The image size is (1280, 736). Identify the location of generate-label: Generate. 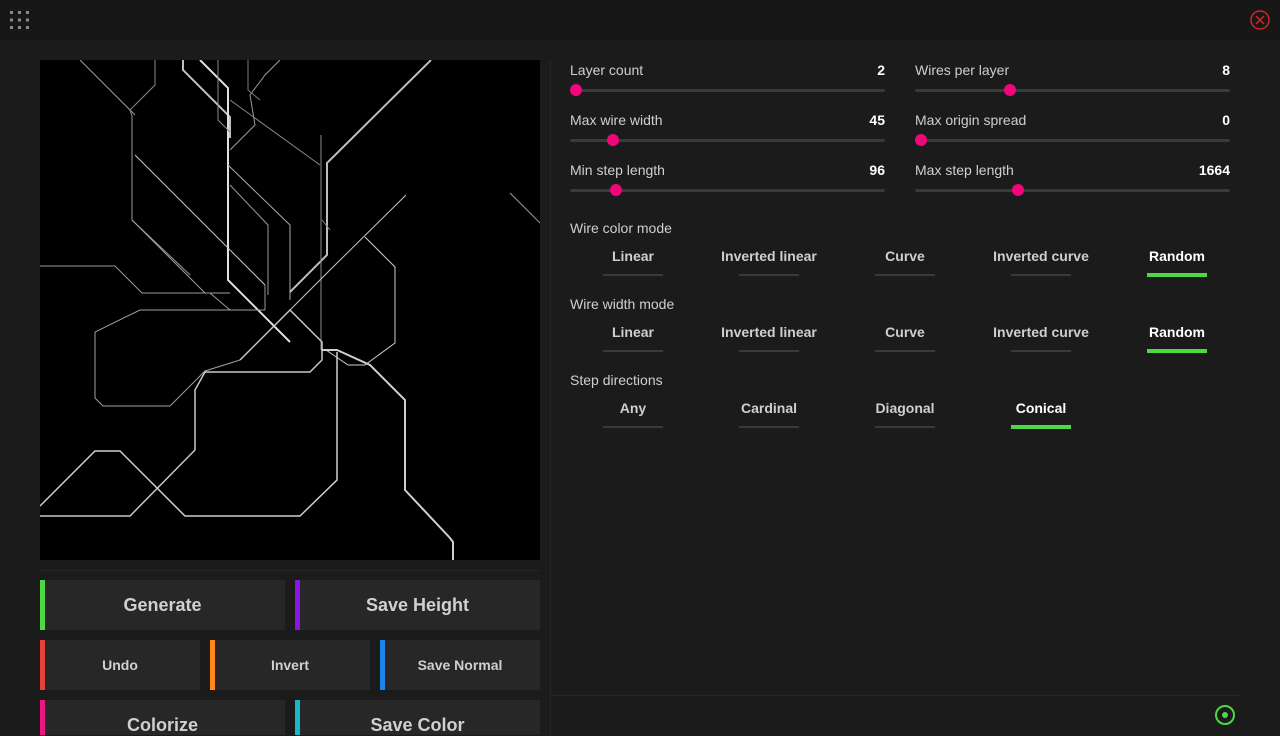
(162, 604).